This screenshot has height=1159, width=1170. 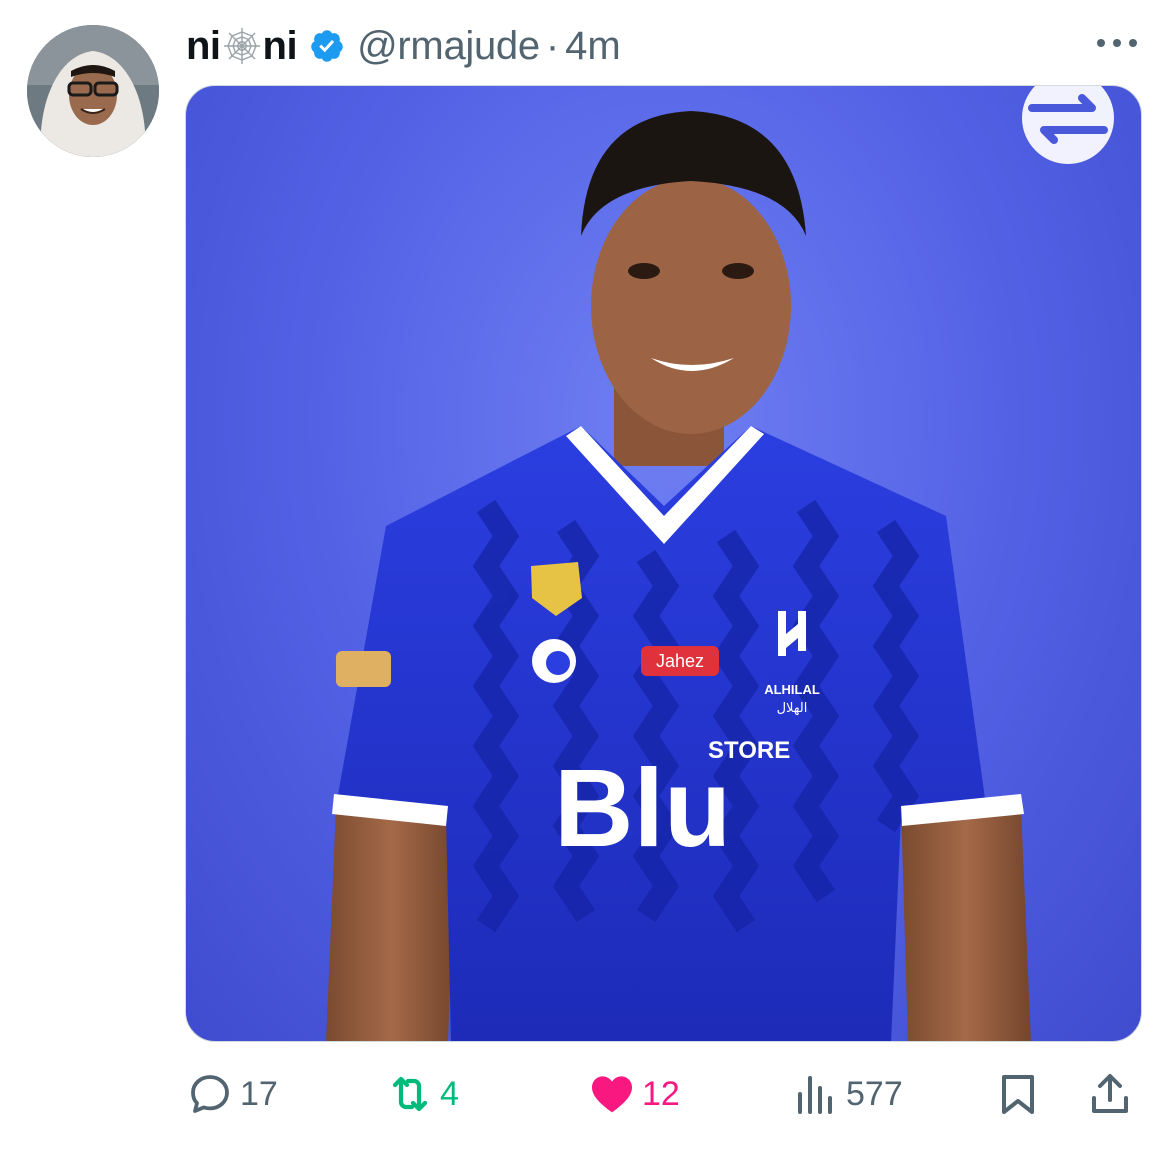 I want to click on share-icon, so click(x=1110, y=1093).